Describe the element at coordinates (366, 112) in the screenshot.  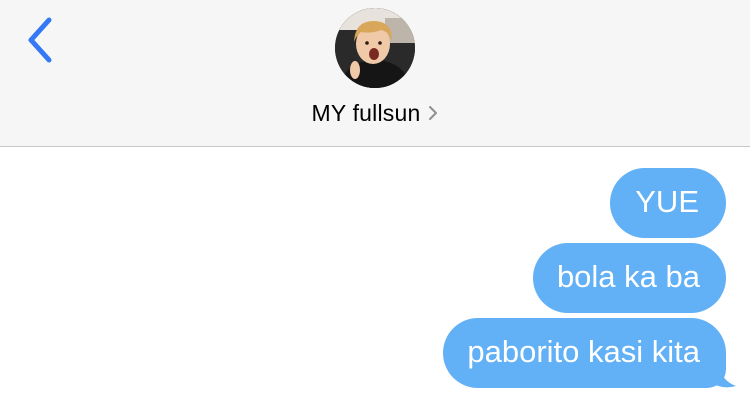
I see `contact-name: MY fullsun` at that location.